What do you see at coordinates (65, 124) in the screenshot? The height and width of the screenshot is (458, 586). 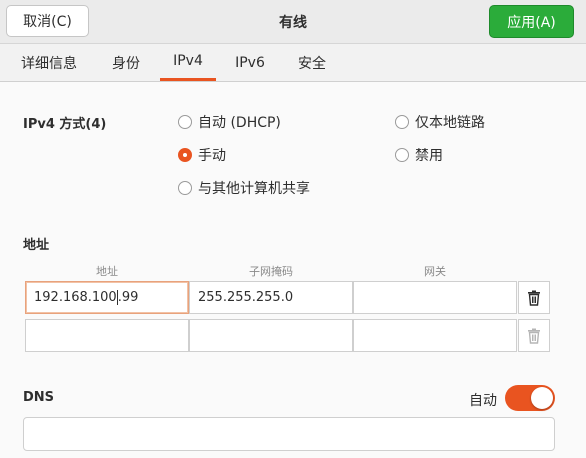 I see `ipv4-method-label: IPv4 方式(4)` at bounding box center [65, 124].